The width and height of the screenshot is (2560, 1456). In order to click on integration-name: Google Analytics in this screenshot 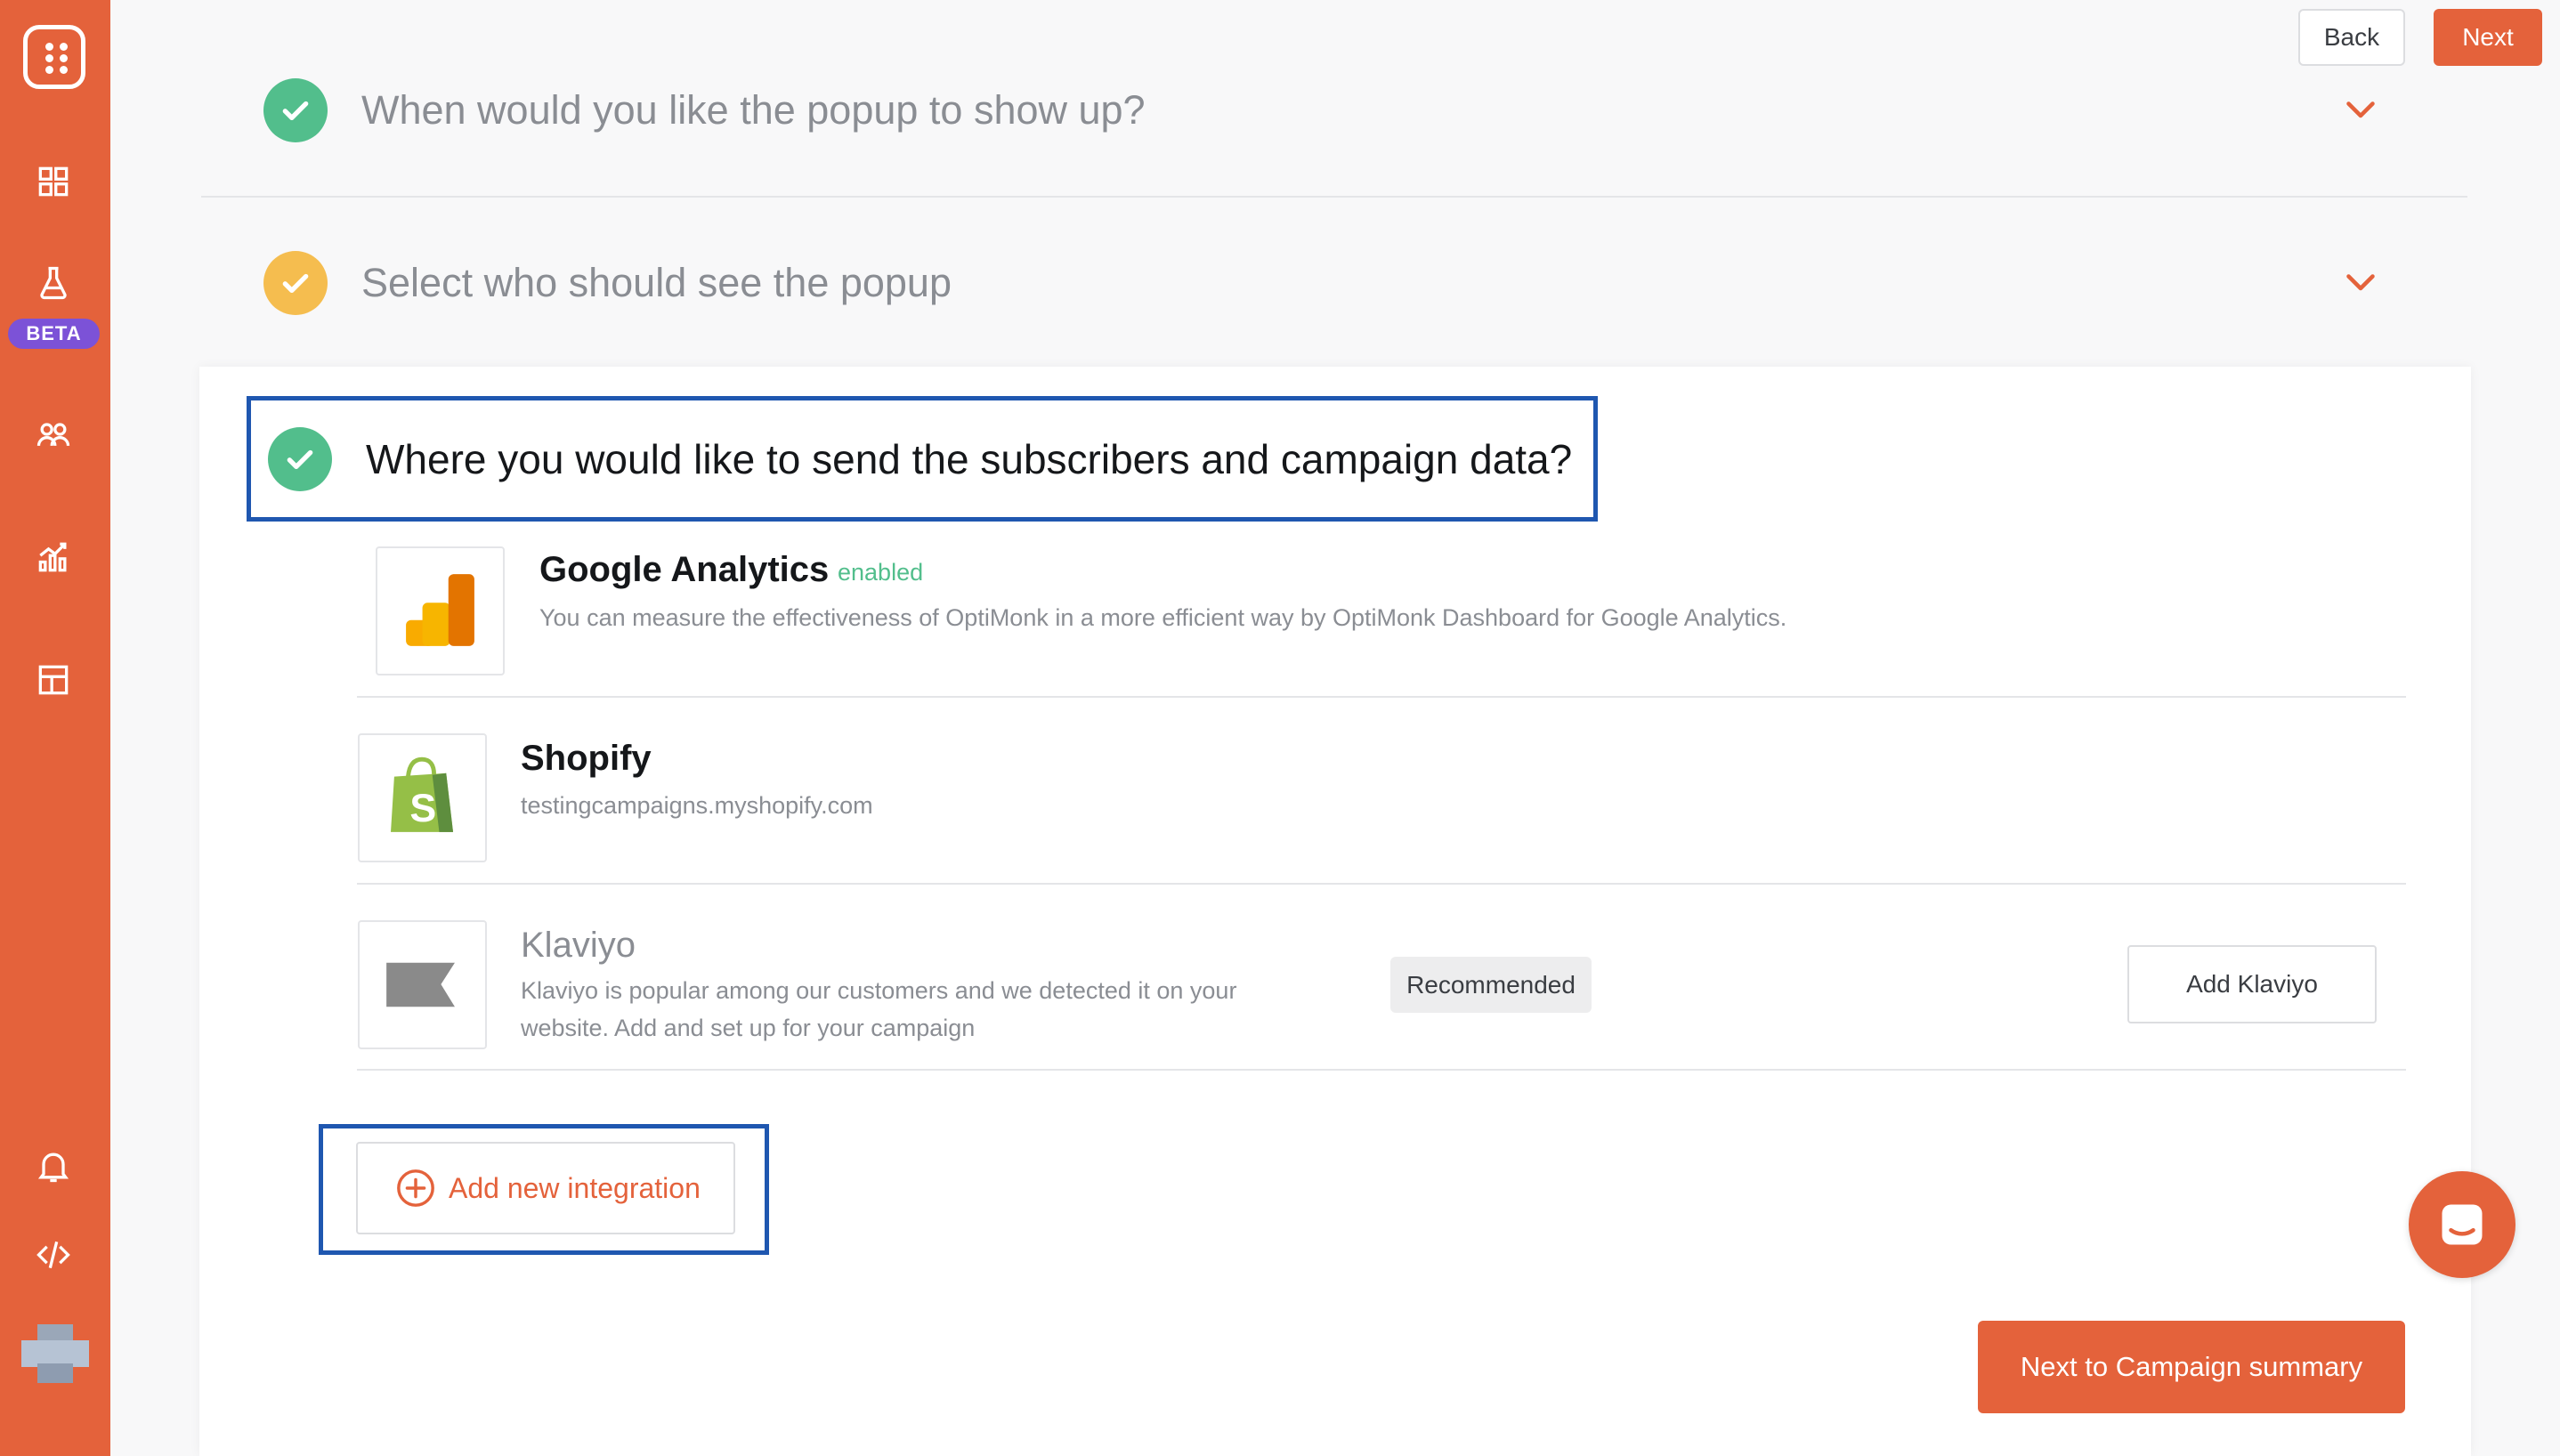, I will do `click(685, 569)`.